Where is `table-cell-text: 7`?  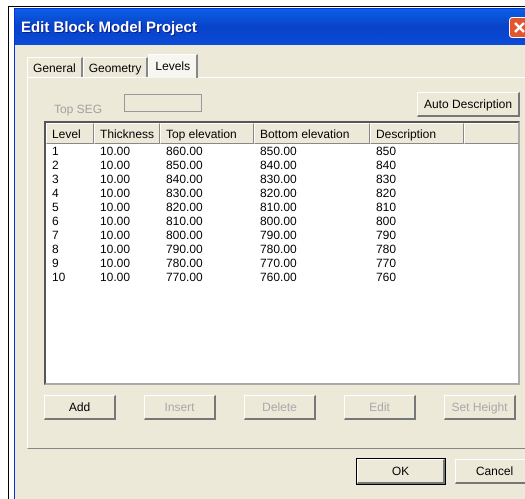 table-cell-text: 7 is located at coordinates (55, 235).